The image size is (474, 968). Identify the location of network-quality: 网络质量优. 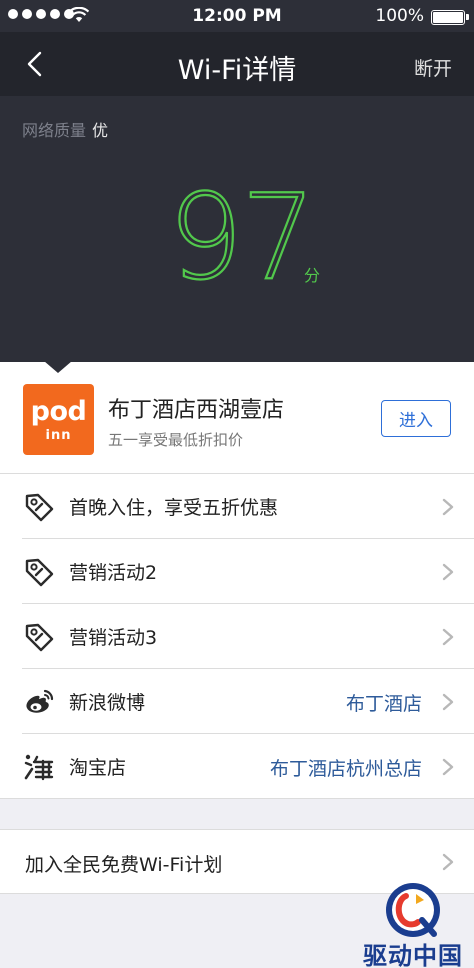
(65, 129).